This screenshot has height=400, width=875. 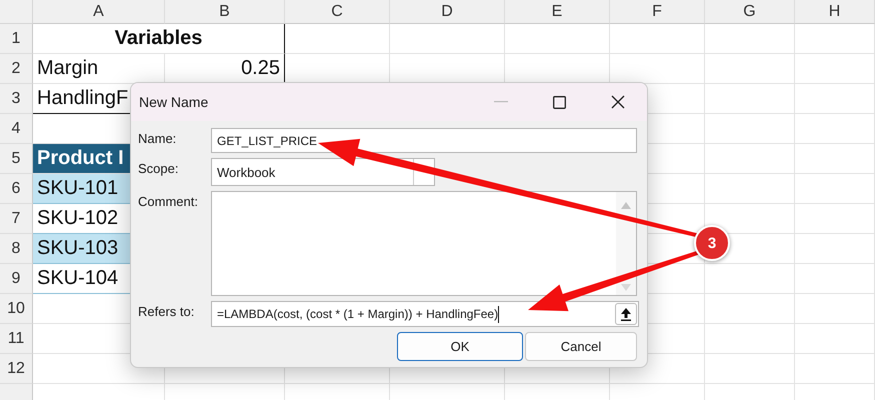 What do you see at coordinates (16, 39) in the screenshot?
I see `row-header: 1` at bounding box center [16, 39].